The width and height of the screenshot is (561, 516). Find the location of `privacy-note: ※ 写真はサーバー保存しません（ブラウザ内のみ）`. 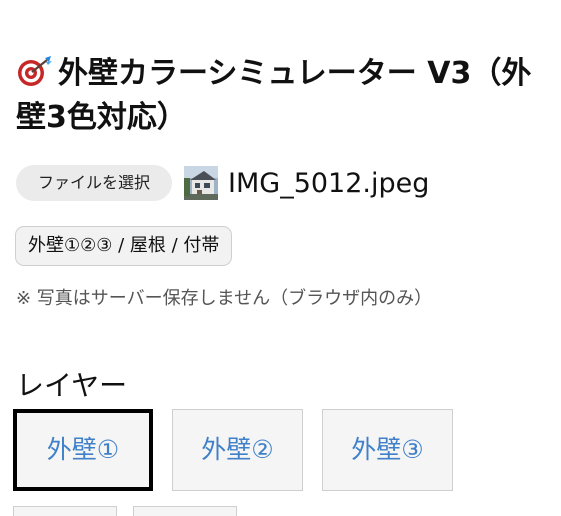

privacy-note: ※ 写真はサーバー保存しません（ブラウザ内のみ） is located at coordinates (224, 298).